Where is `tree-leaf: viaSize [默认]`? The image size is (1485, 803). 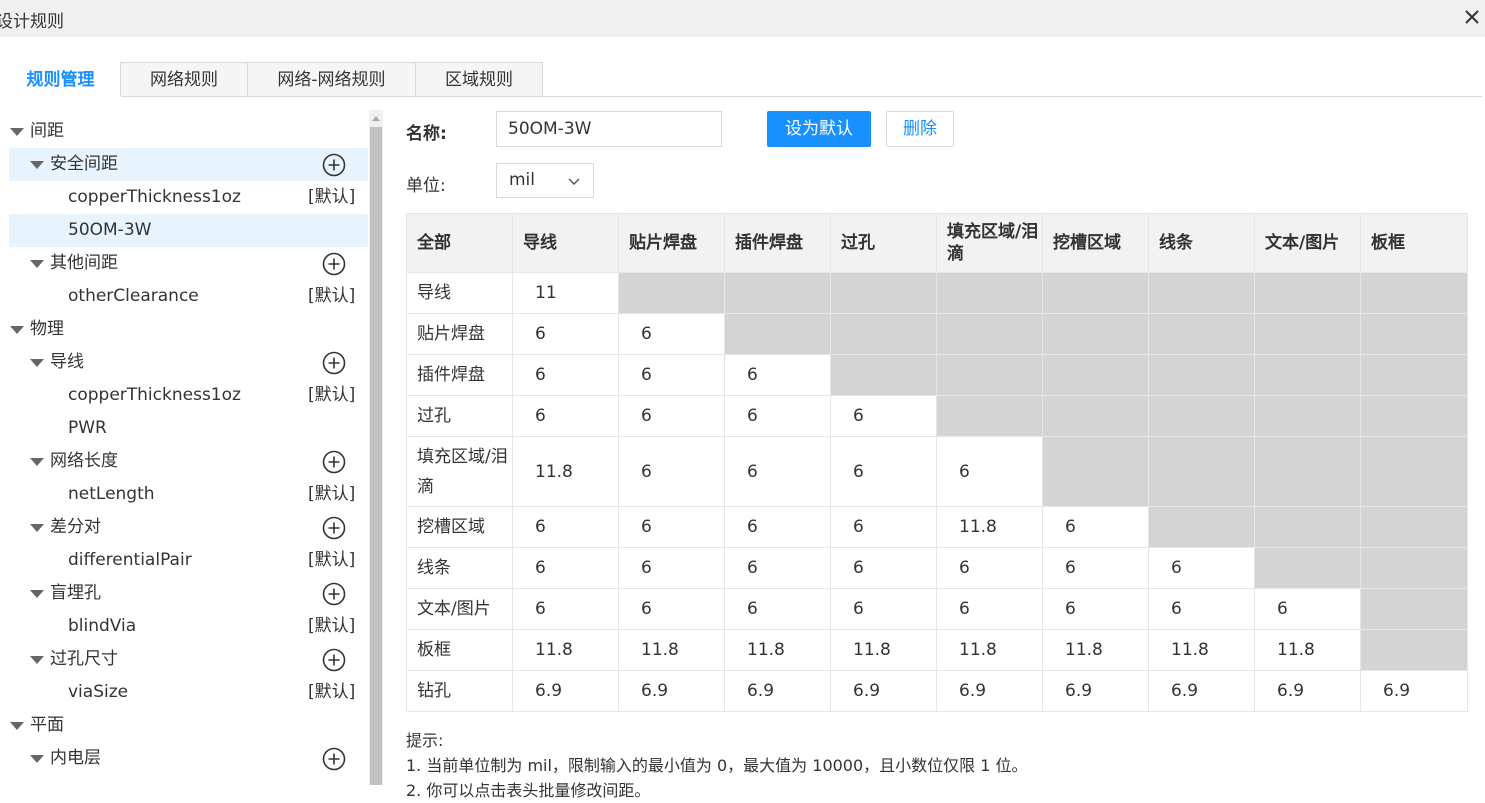
tree-leaf: viaSize [默认] is located at coordinates (188, 692).